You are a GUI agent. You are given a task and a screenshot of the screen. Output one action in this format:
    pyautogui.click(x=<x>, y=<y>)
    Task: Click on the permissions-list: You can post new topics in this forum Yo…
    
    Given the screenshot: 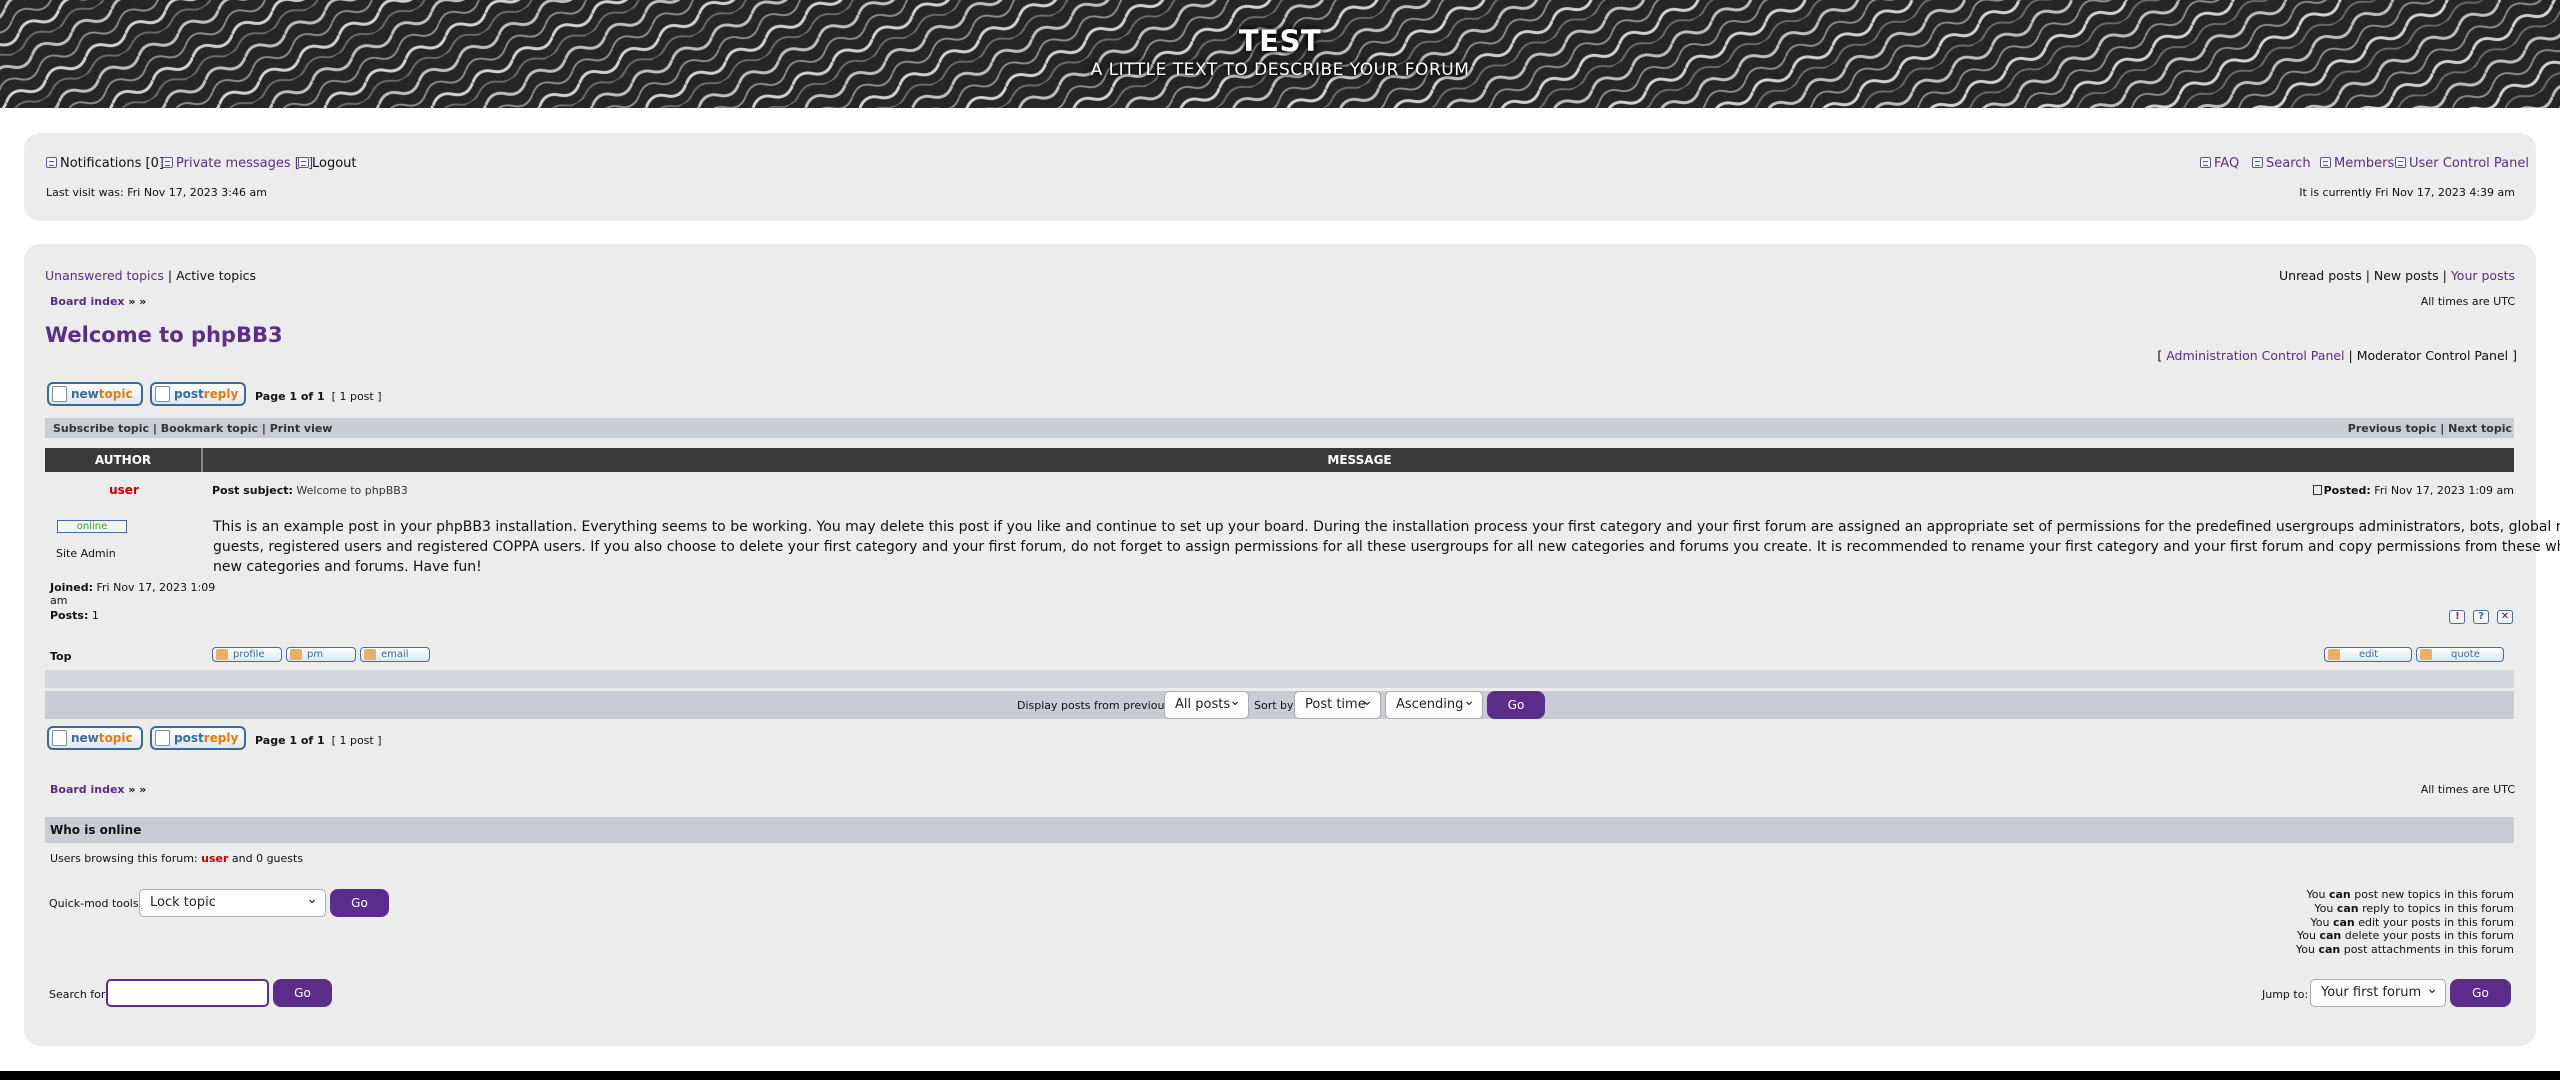 What is the action you would take?
    pyautogui.click(x=2405, y=922)
    